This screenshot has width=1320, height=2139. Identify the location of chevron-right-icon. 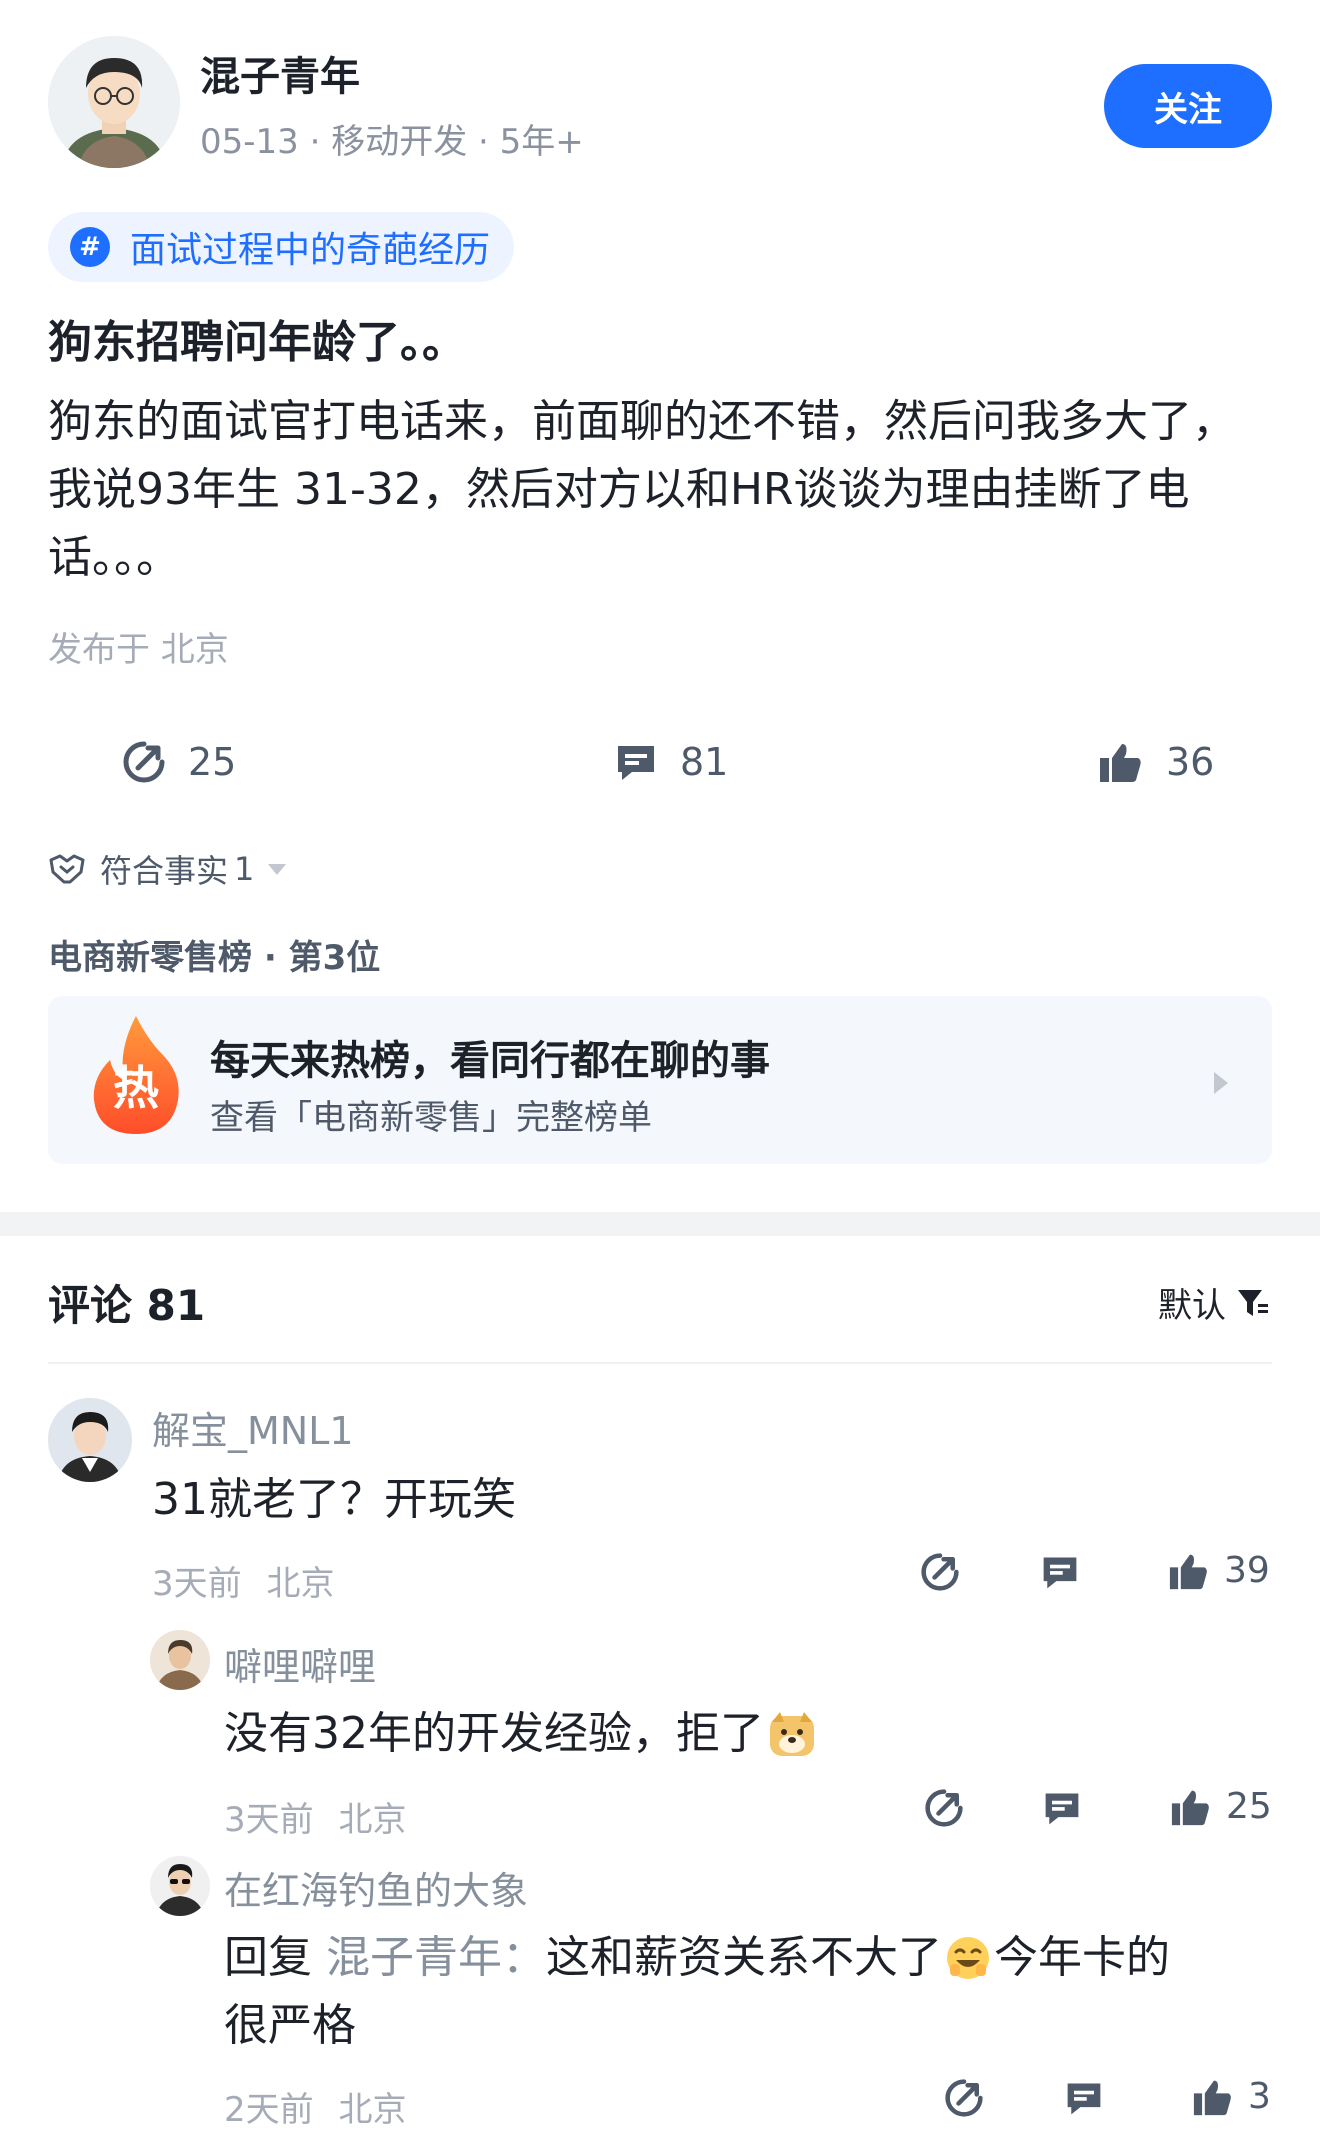
(1221, 1083).